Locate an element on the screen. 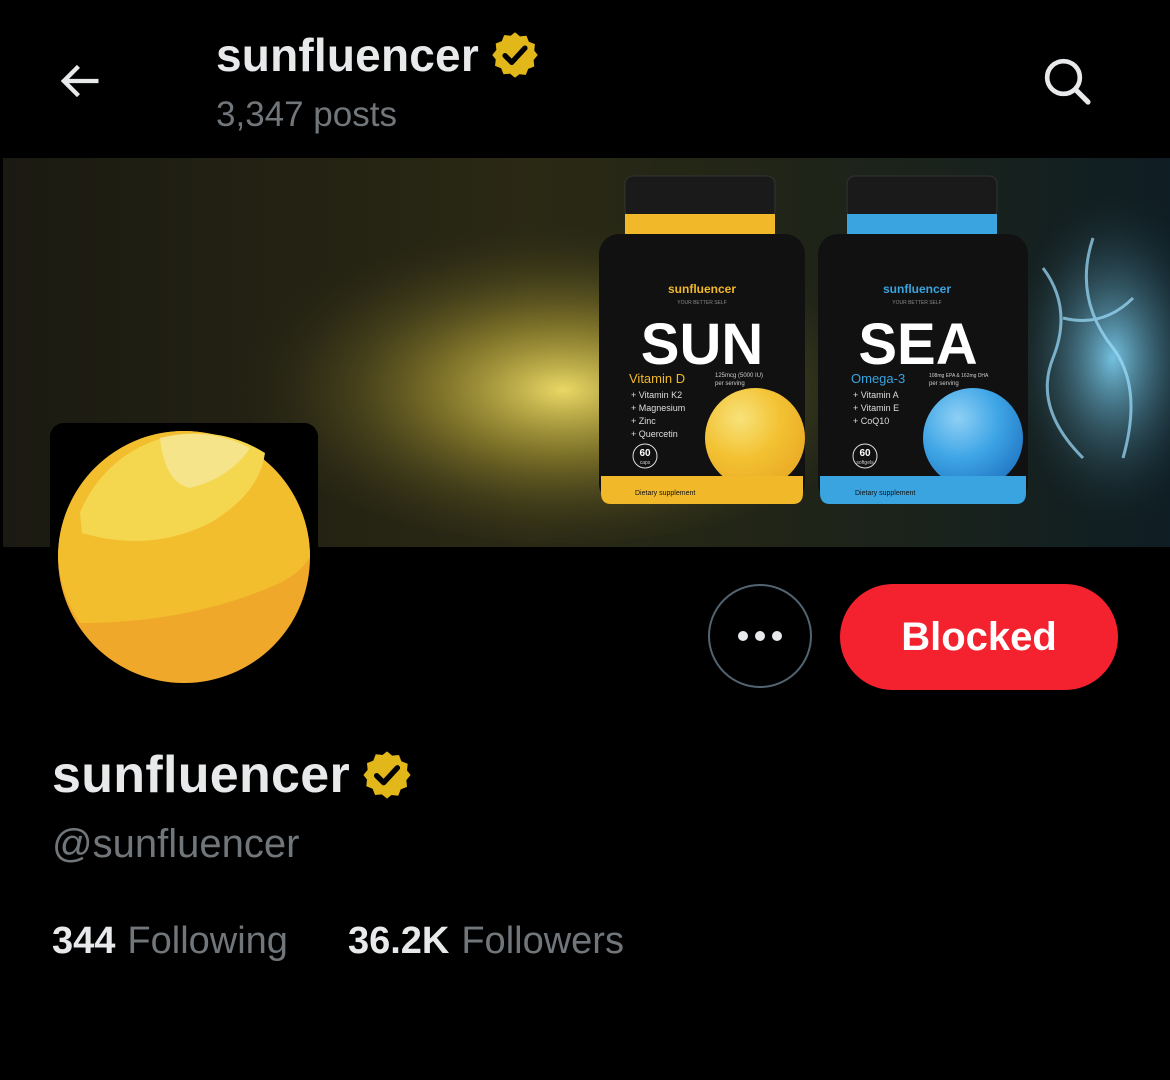 The width and height of the screenshot is (1170, 1080). sun-dose2: per serving is located at coordinates (730, 384).